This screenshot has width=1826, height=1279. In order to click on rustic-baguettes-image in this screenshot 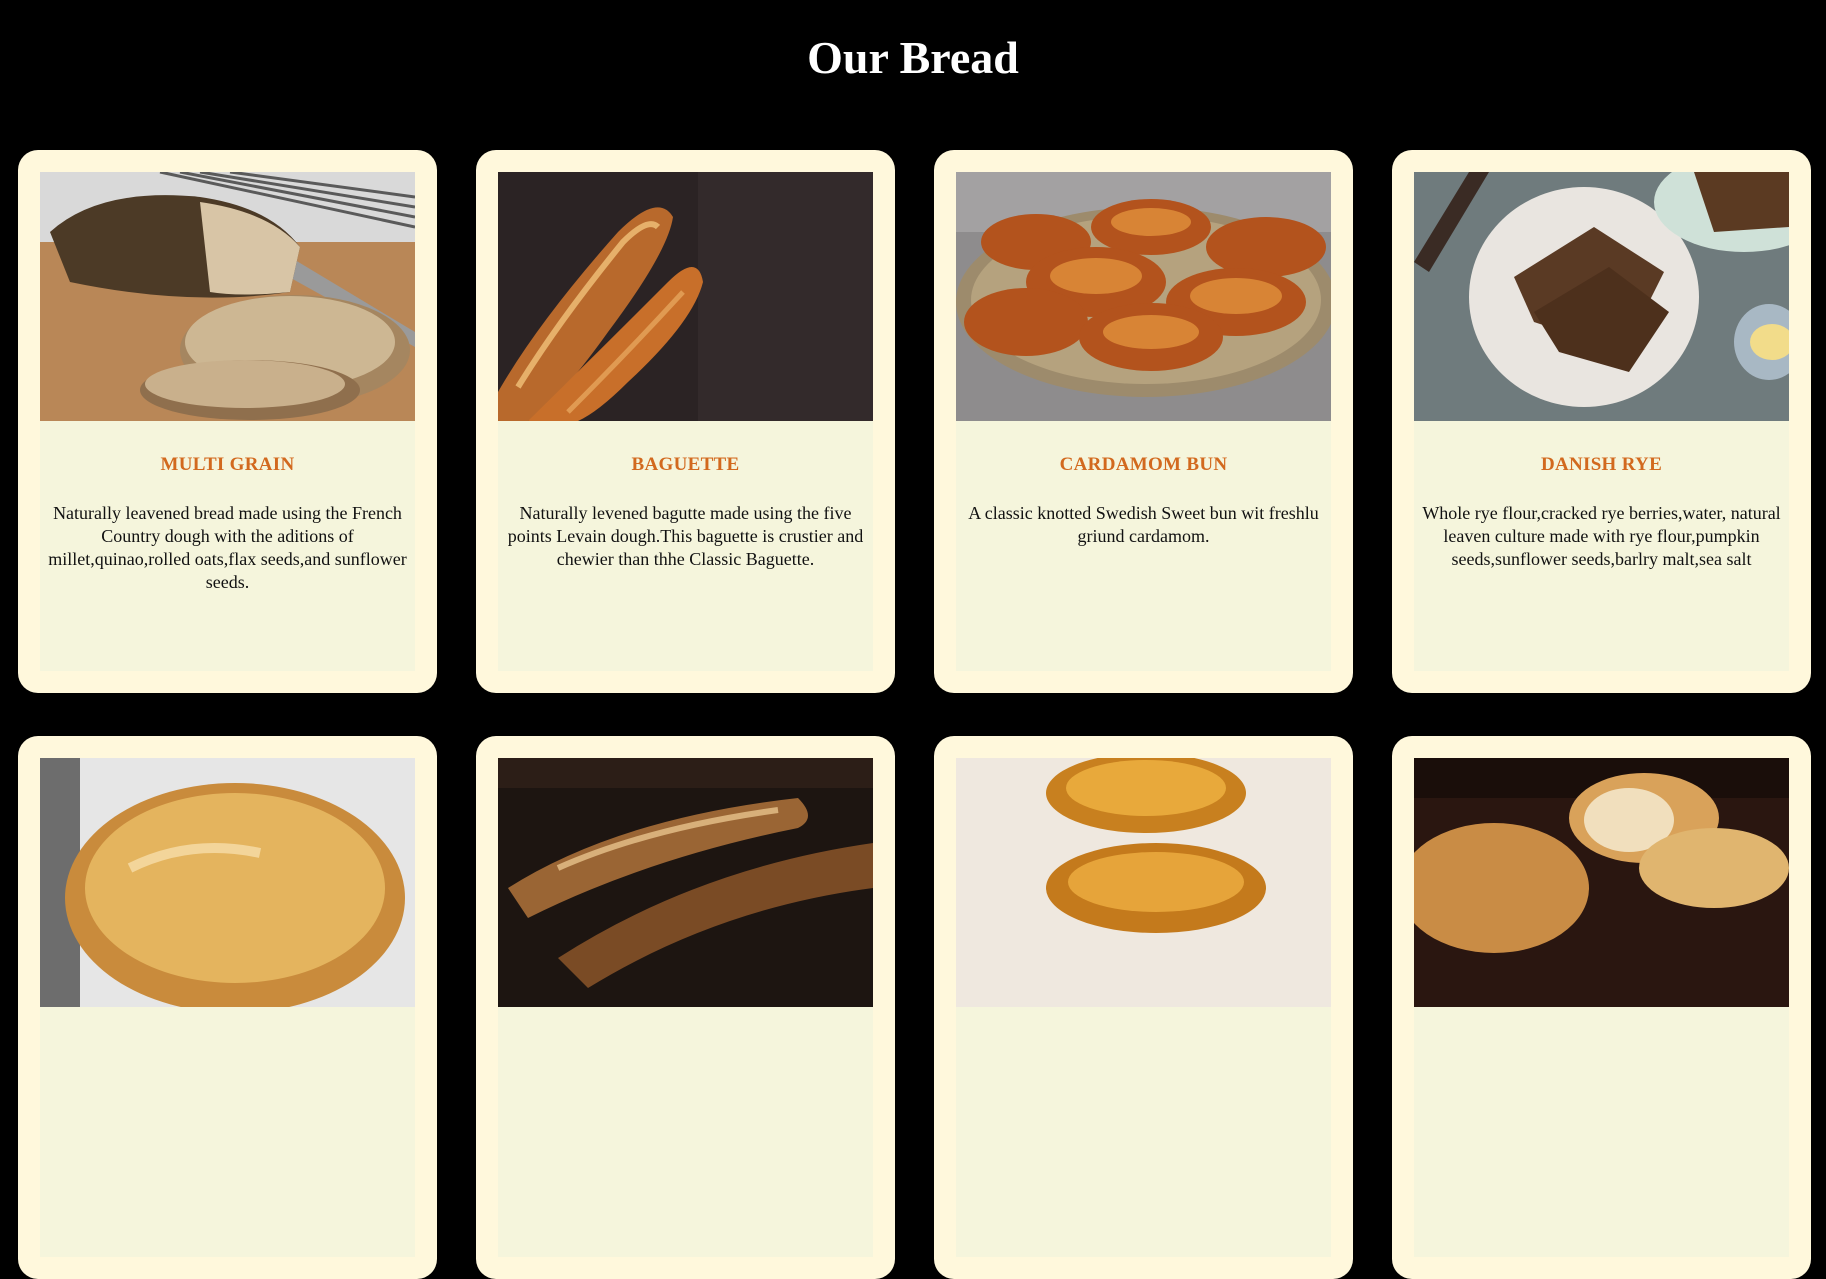, I will do `click(685, 882)`.